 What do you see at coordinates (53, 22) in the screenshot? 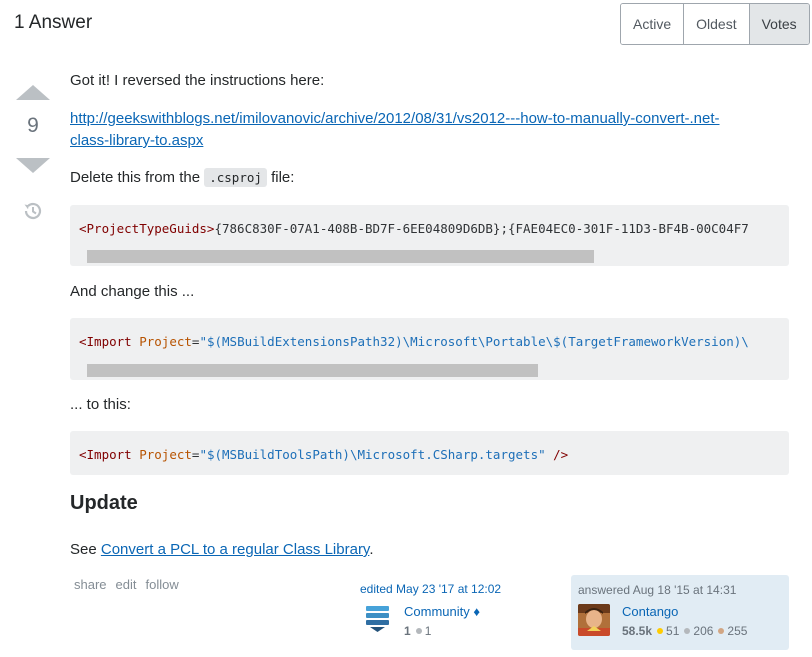
I see `answers-header-title: 1 Answer` at bounding box center [53, 22].